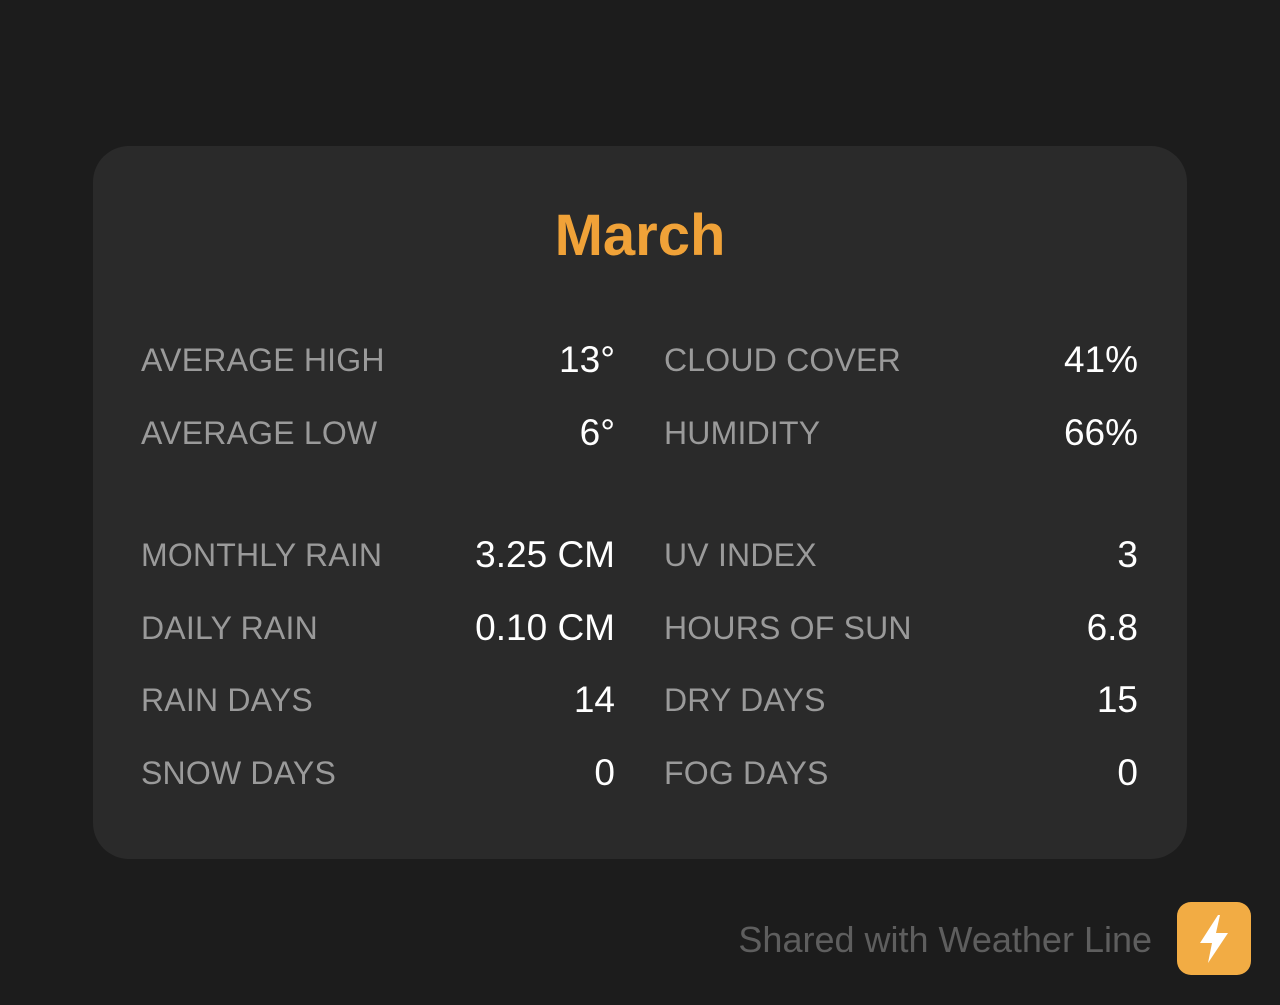 The width and height of the screenshot is (1280, 1005). I want to click on stat-value: 6.8, so click(1112, 627).